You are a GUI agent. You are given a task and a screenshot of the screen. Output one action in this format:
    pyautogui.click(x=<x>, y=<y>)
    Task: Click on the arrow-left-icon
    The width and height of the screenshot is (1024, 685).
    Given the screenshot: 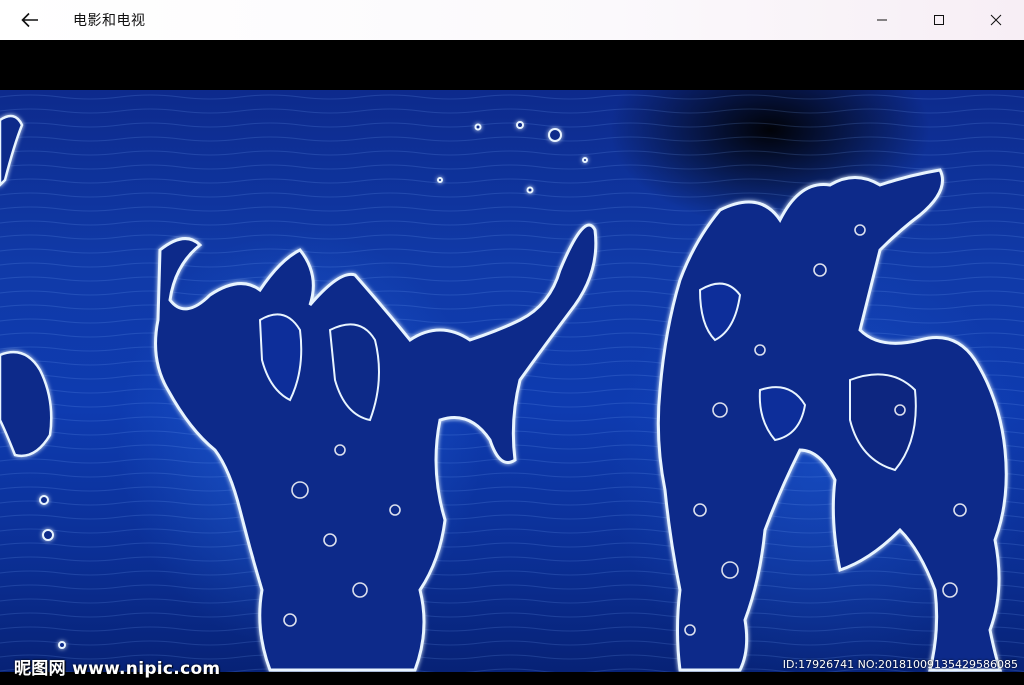 What is the action you would take?
    pyautogui.click(x=29, y=20)
    